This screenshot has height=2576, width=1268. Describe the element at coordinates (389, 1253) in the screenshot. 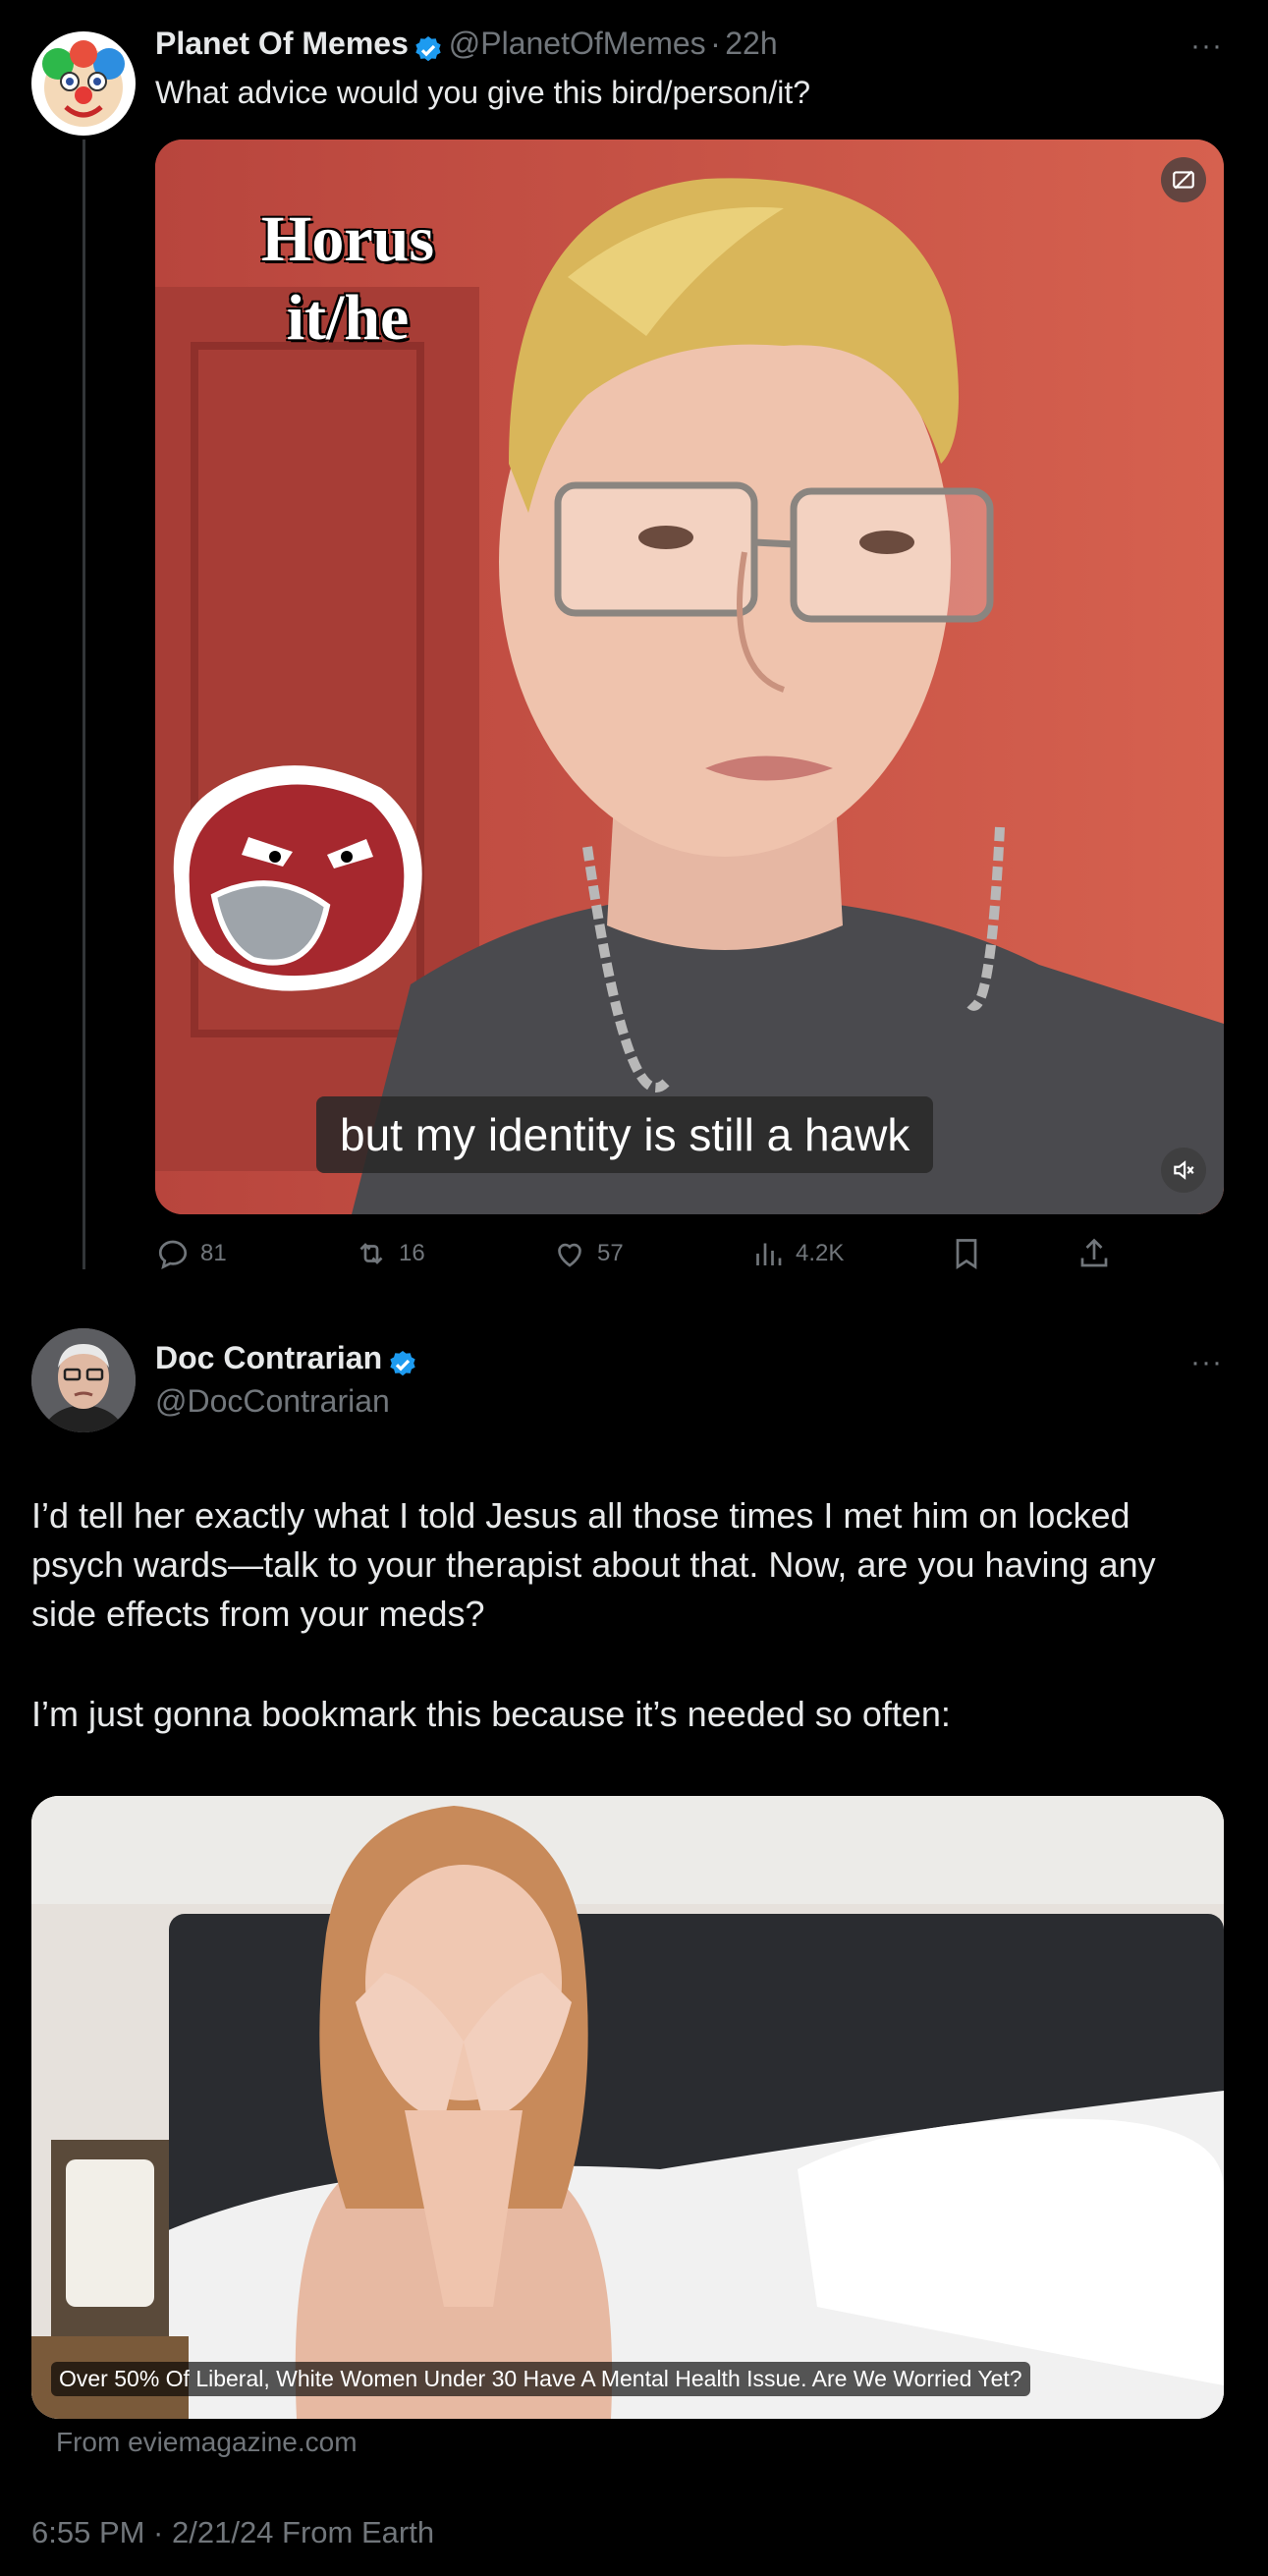

I see `repost-action: 16` at that location.